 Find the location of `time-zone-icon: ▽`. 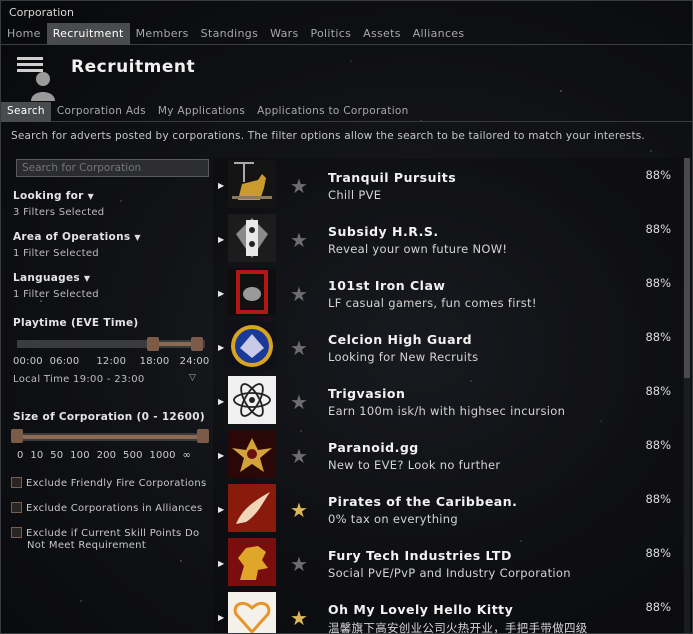

time-zone-icon: ▽ is located at coordinates (192, 378).